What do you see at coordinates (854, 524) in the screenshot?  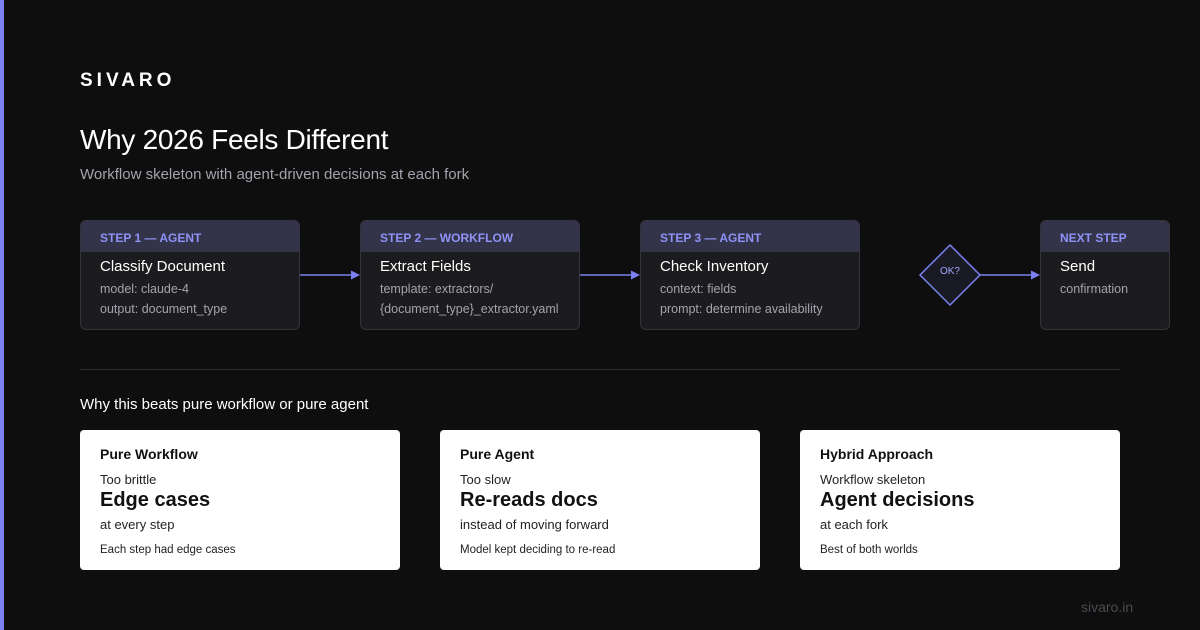 I see `card-description: at each fork` at bounding box center [854, 524].